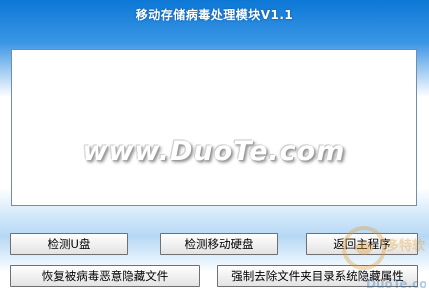  What do you see at coordinates (362, 244) in the screenshot?
I see `return-main-button: 返回主程序` at bounding box center [362, 244].